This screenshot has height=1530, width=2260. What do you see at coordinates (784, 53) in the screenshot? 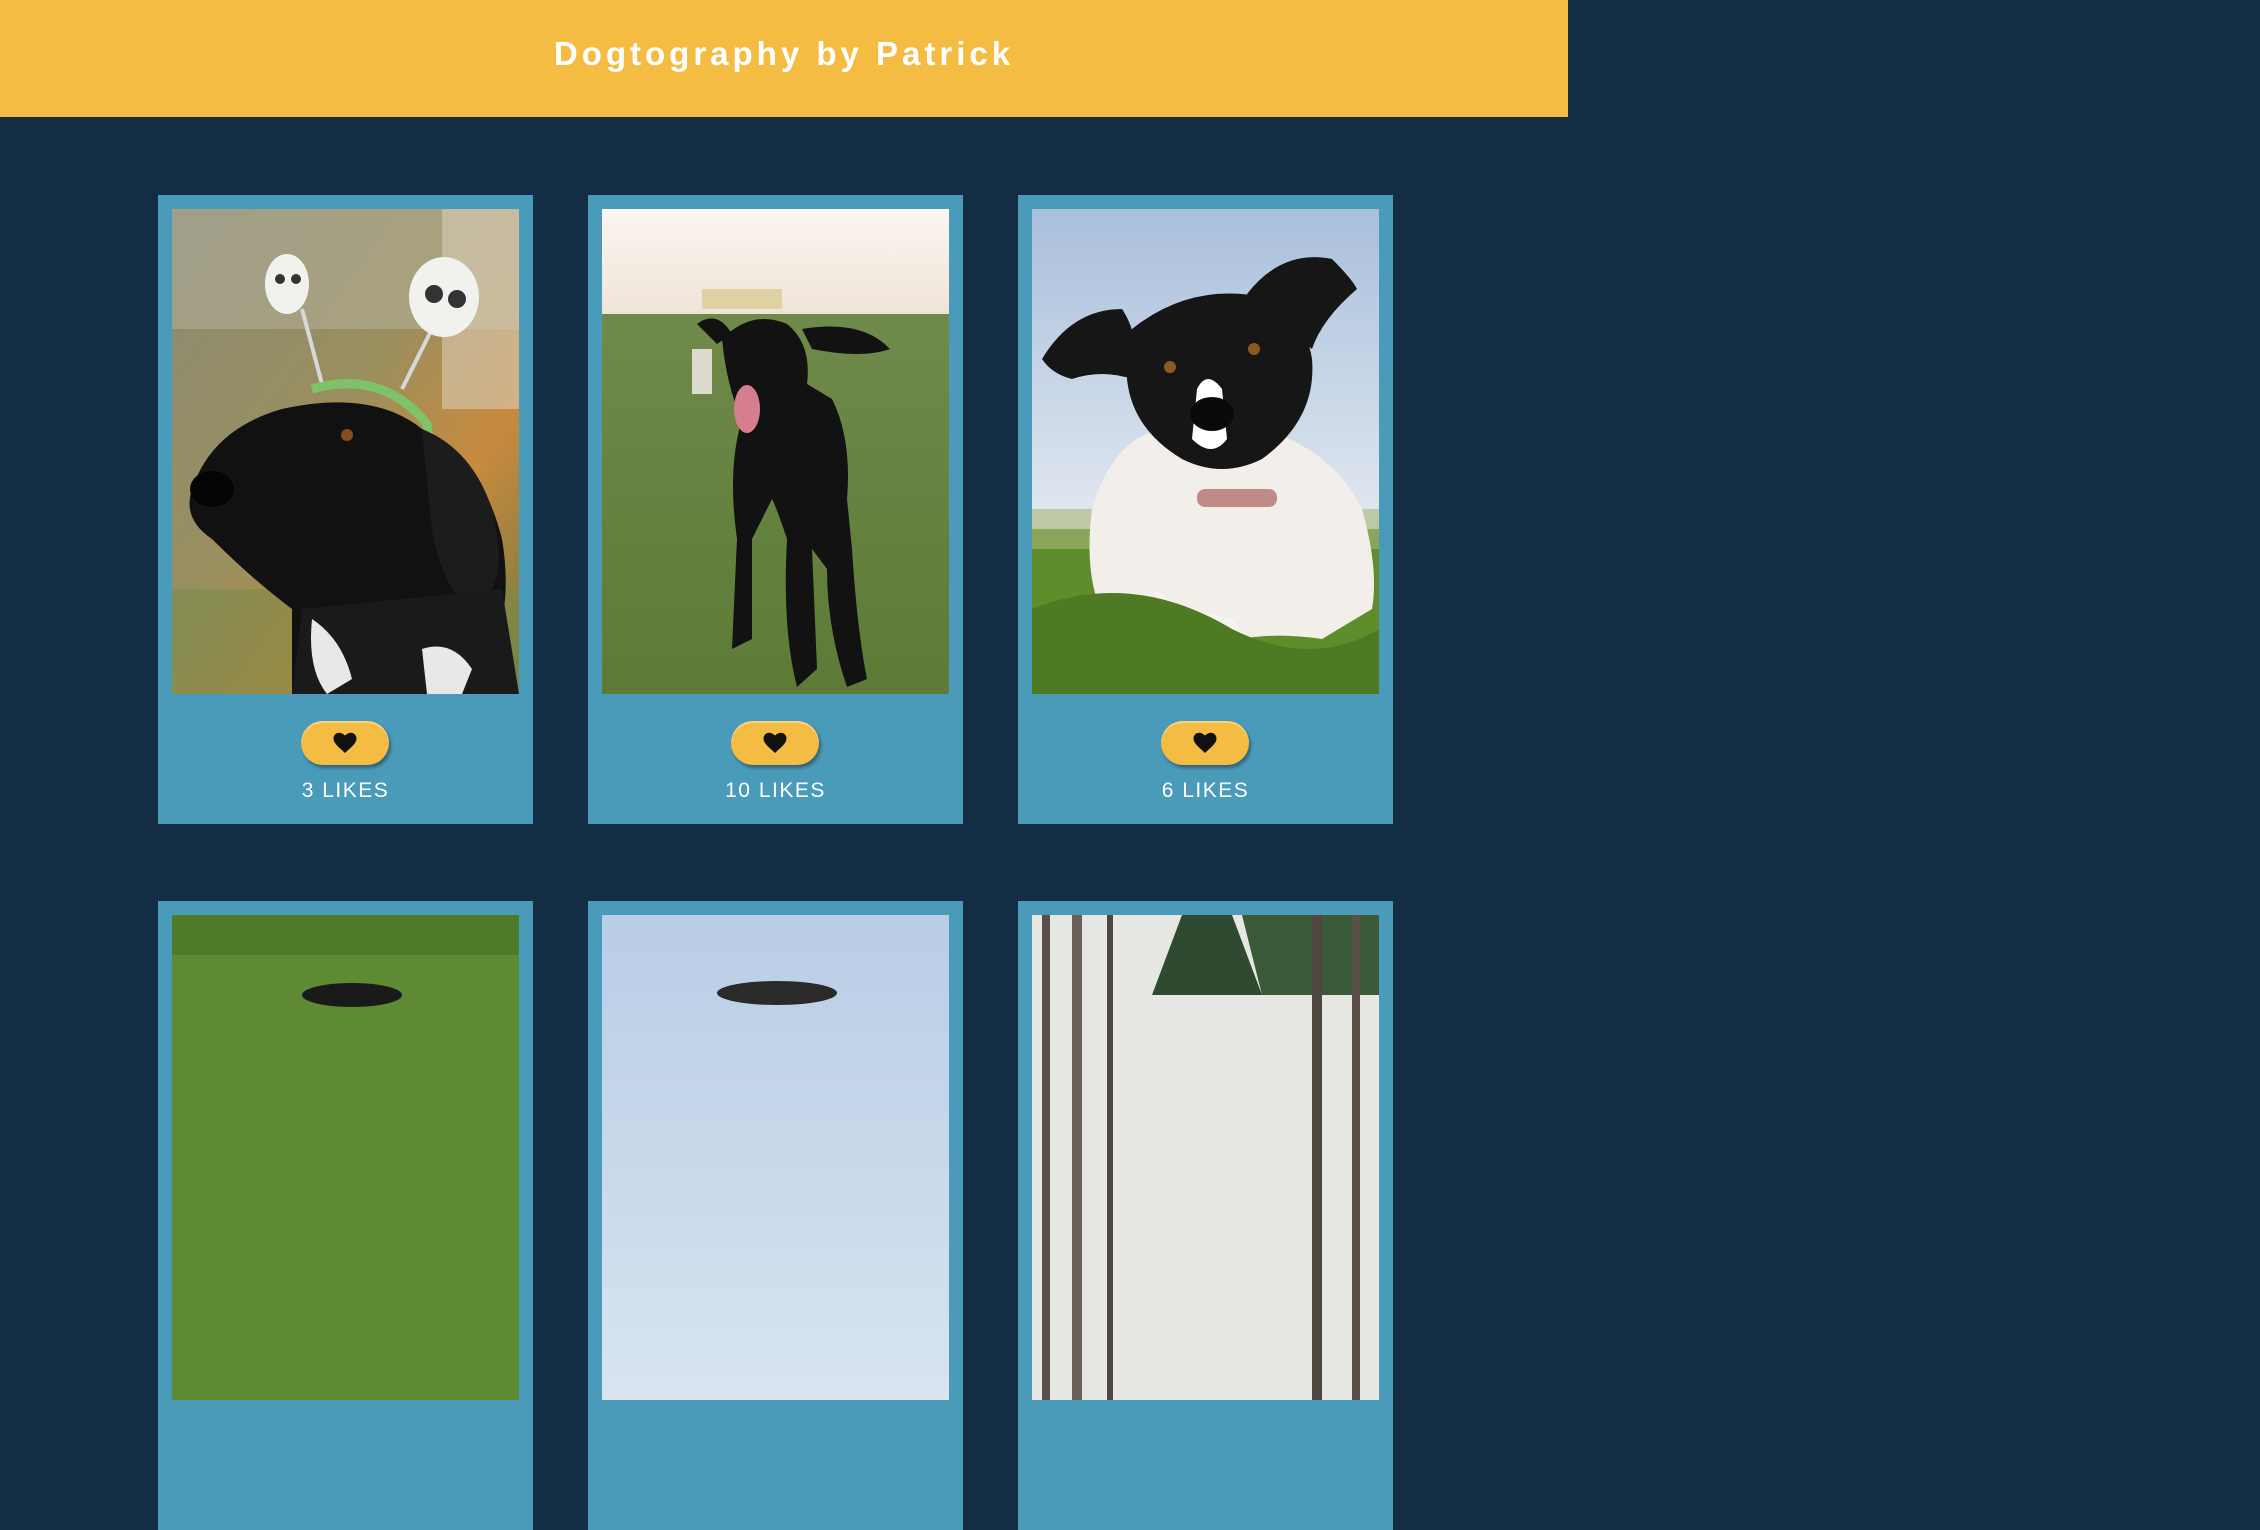
I see `site-title: Dogtography by Patrick` at bounding box center [784, 53].